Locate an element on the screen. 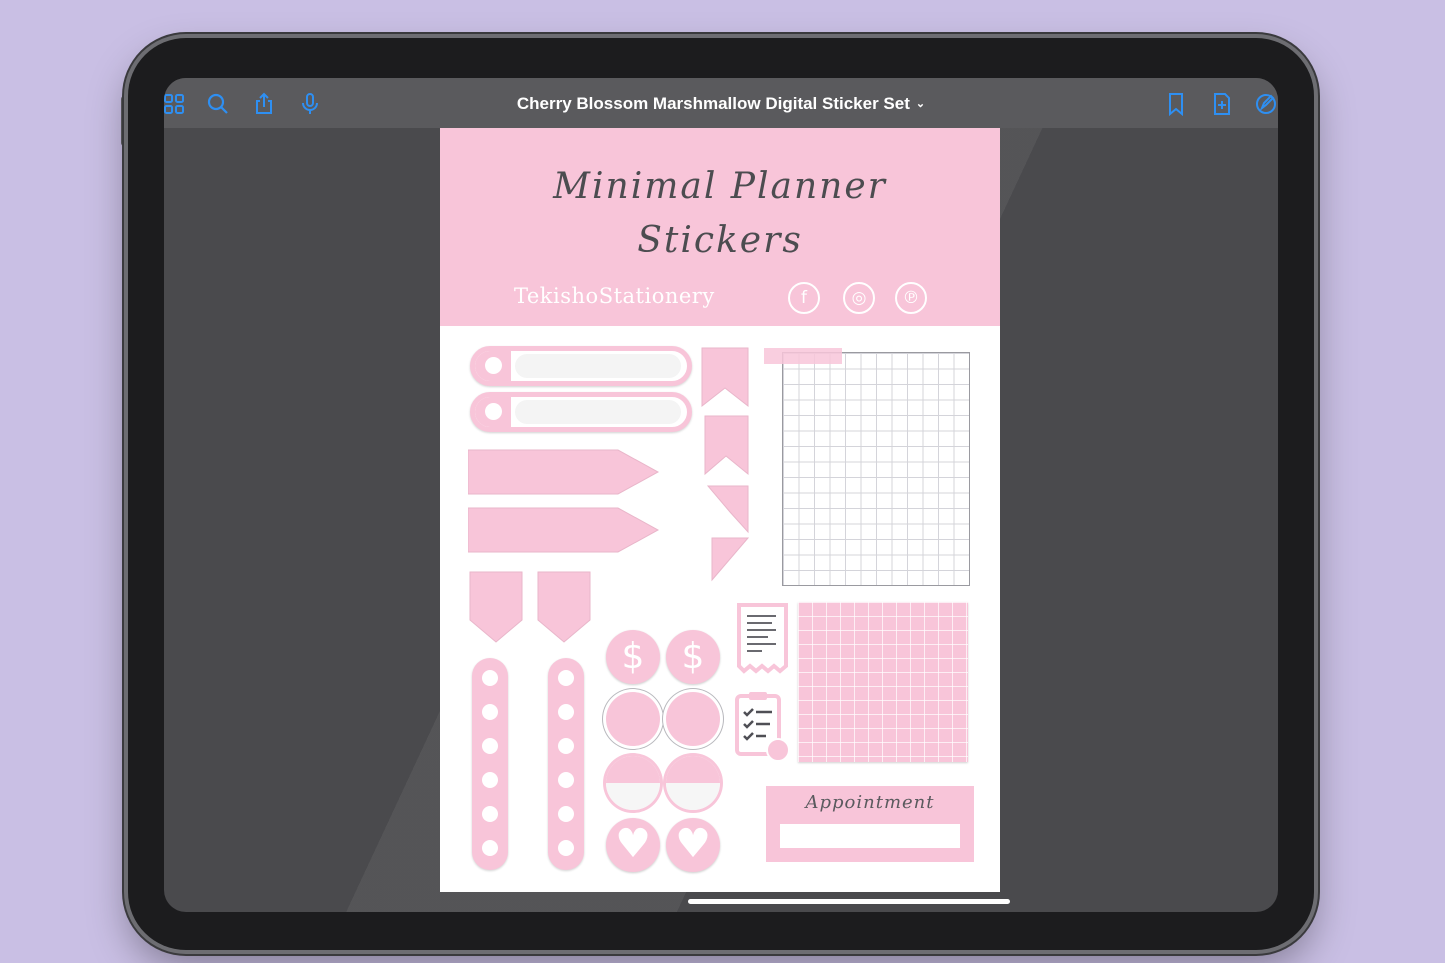  brand-name: TekishoStationery is located at coordinates (614, 296).